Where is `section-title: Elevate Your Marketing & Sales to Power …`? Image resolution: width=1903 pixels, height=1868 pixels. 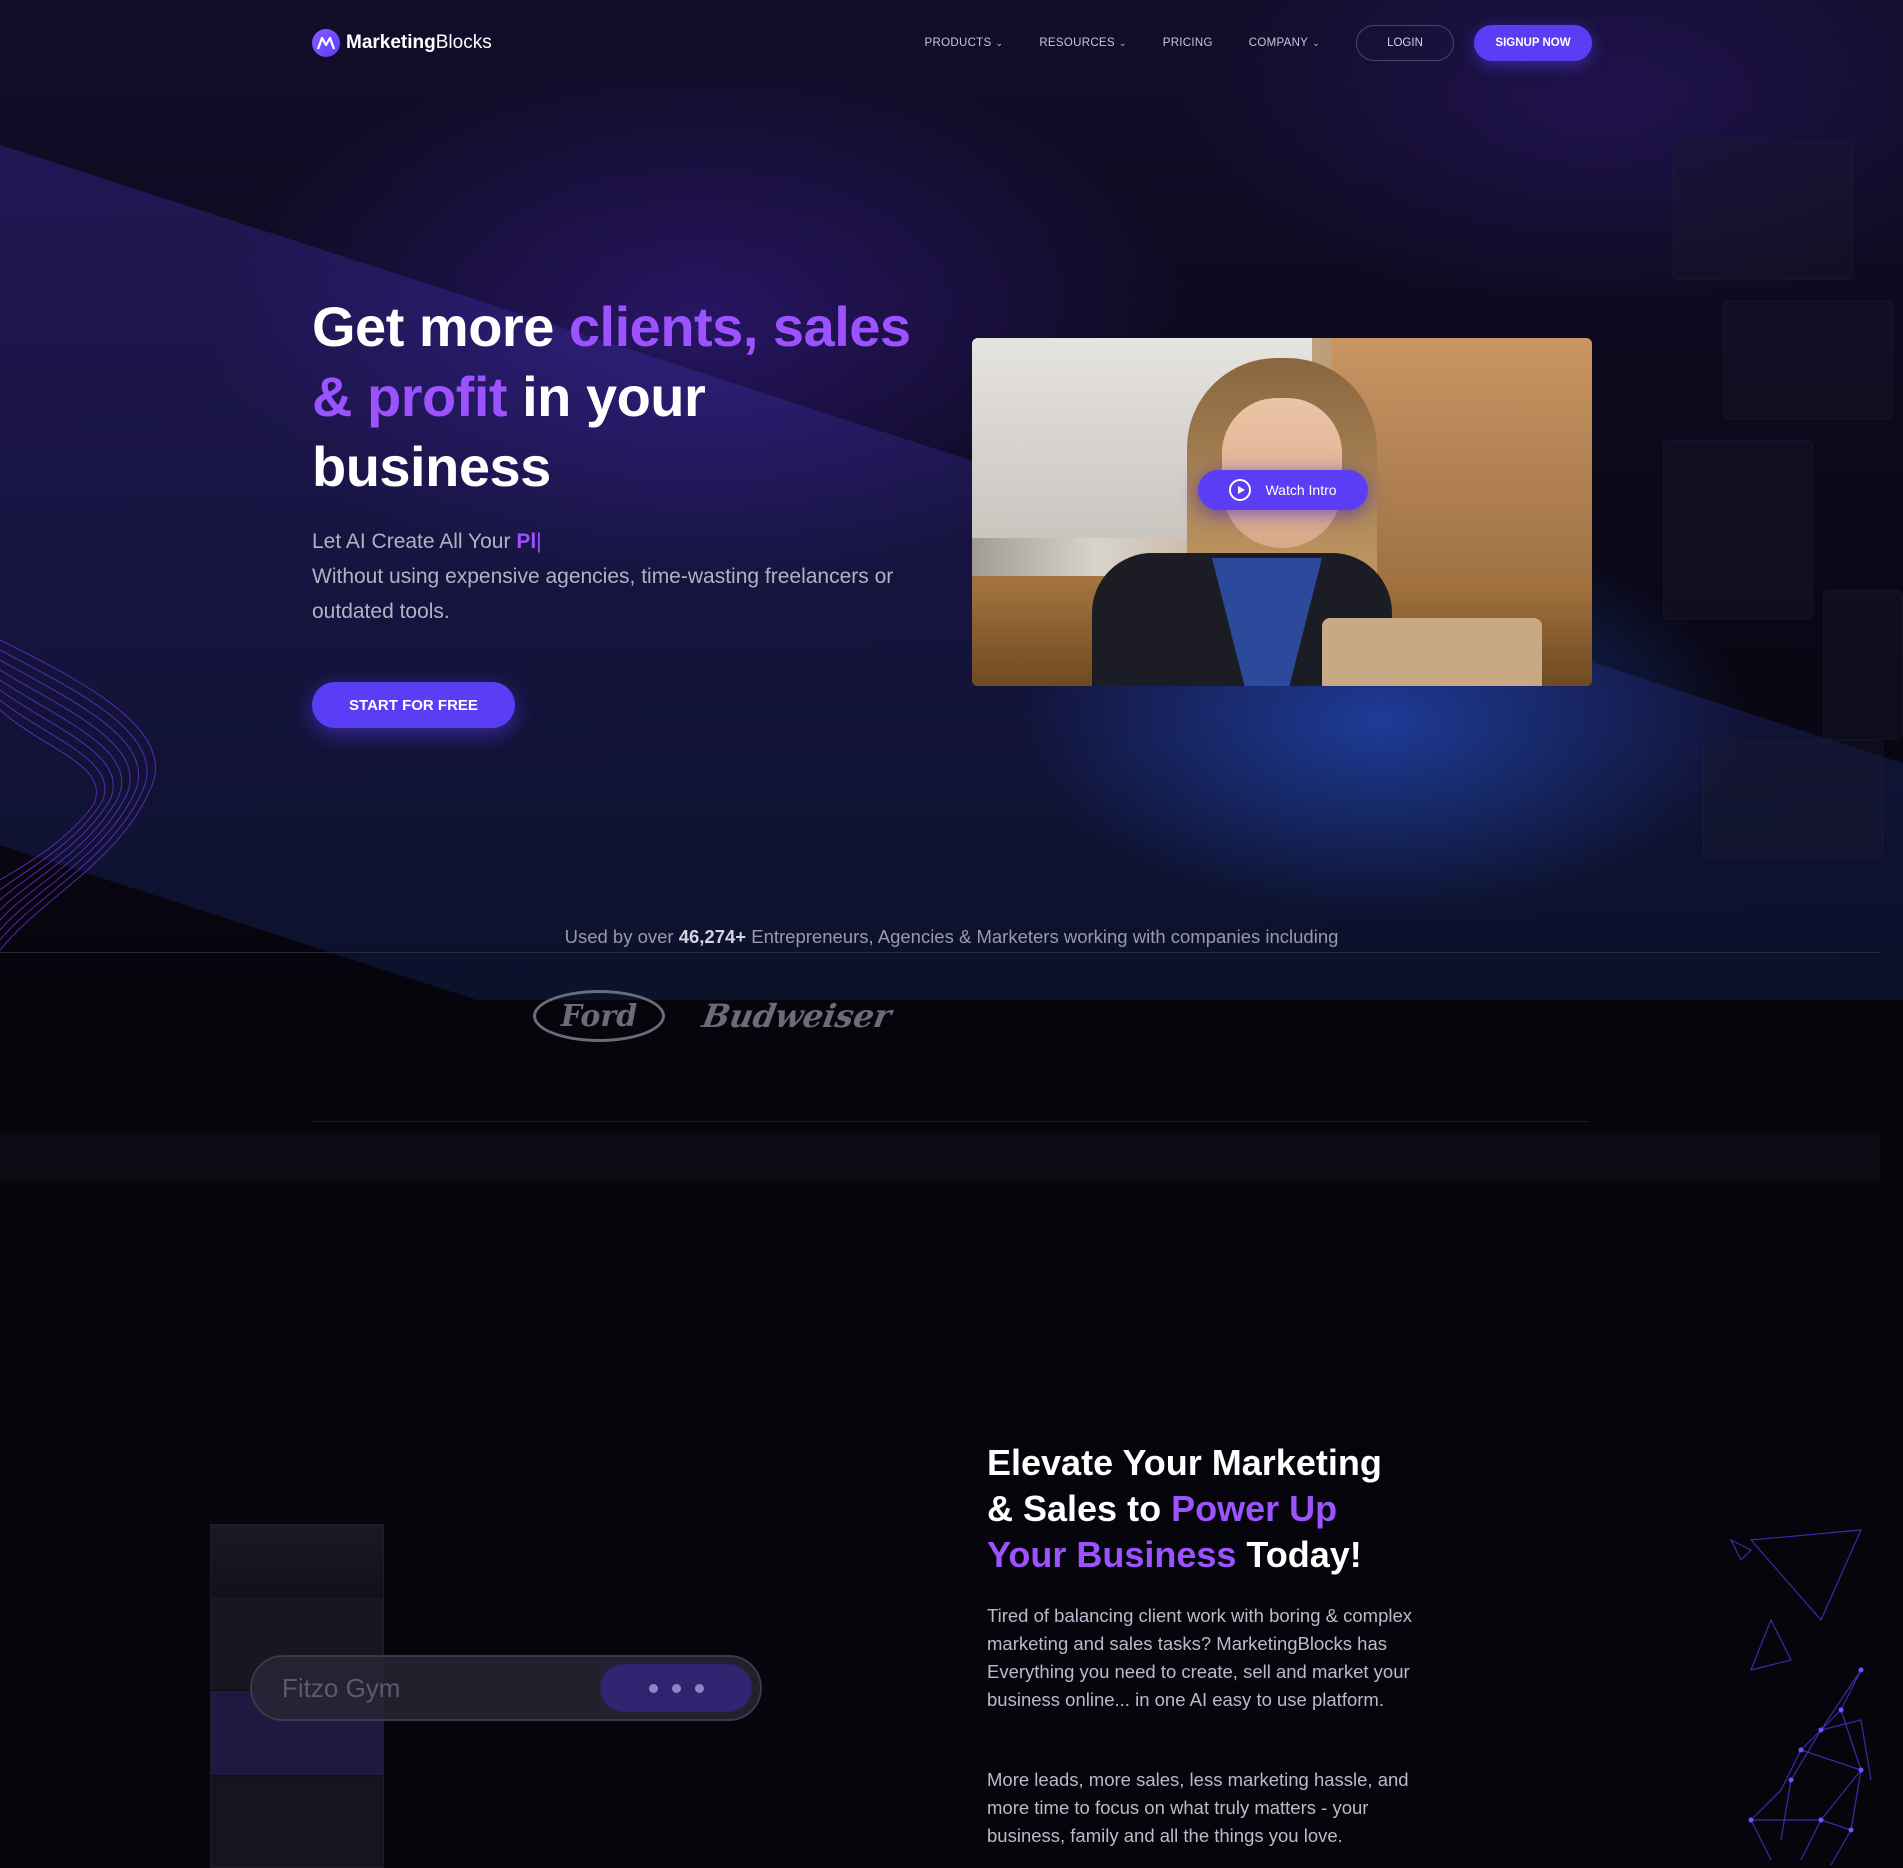 section-title: Elevate Your Marketing & Sales to Power … is located at coordinates (1184, 1508).